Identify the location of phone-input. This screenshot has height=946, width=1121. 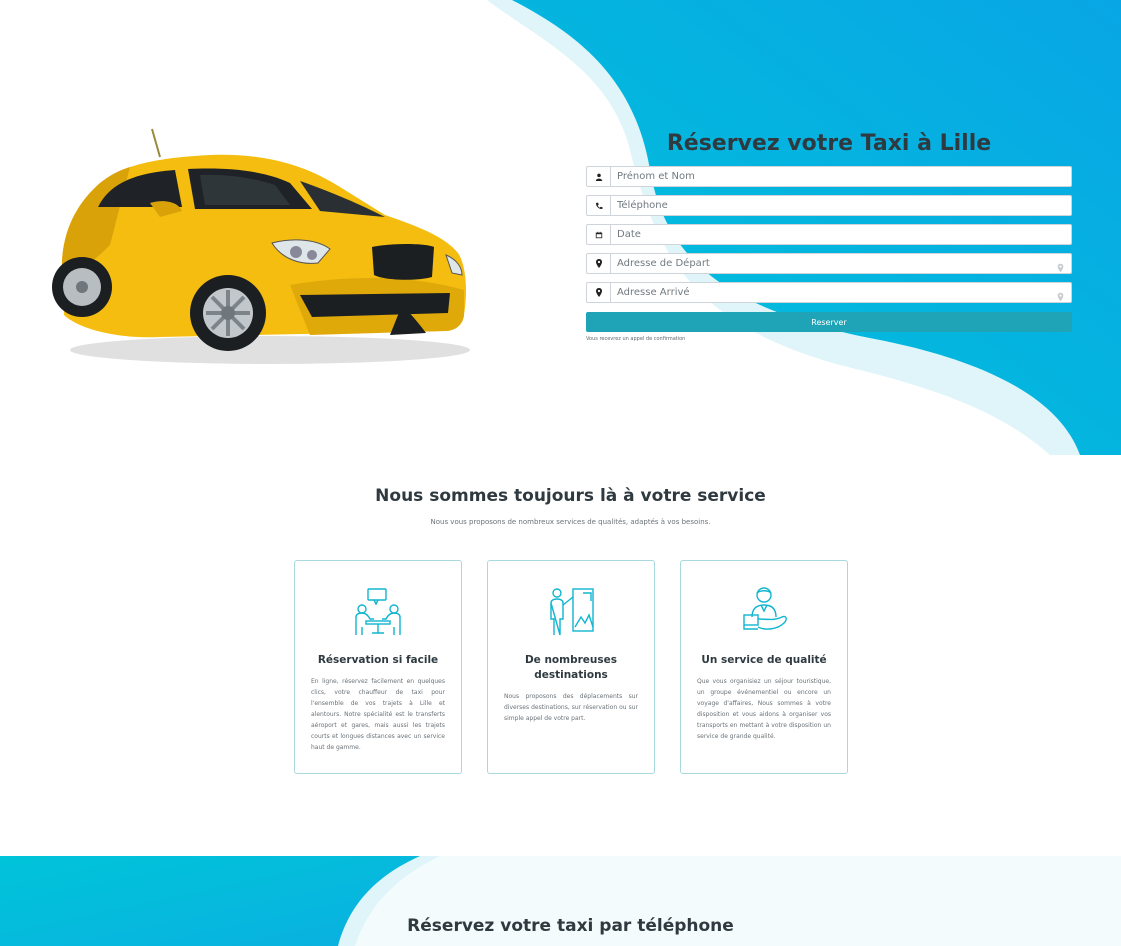
(841, 205).